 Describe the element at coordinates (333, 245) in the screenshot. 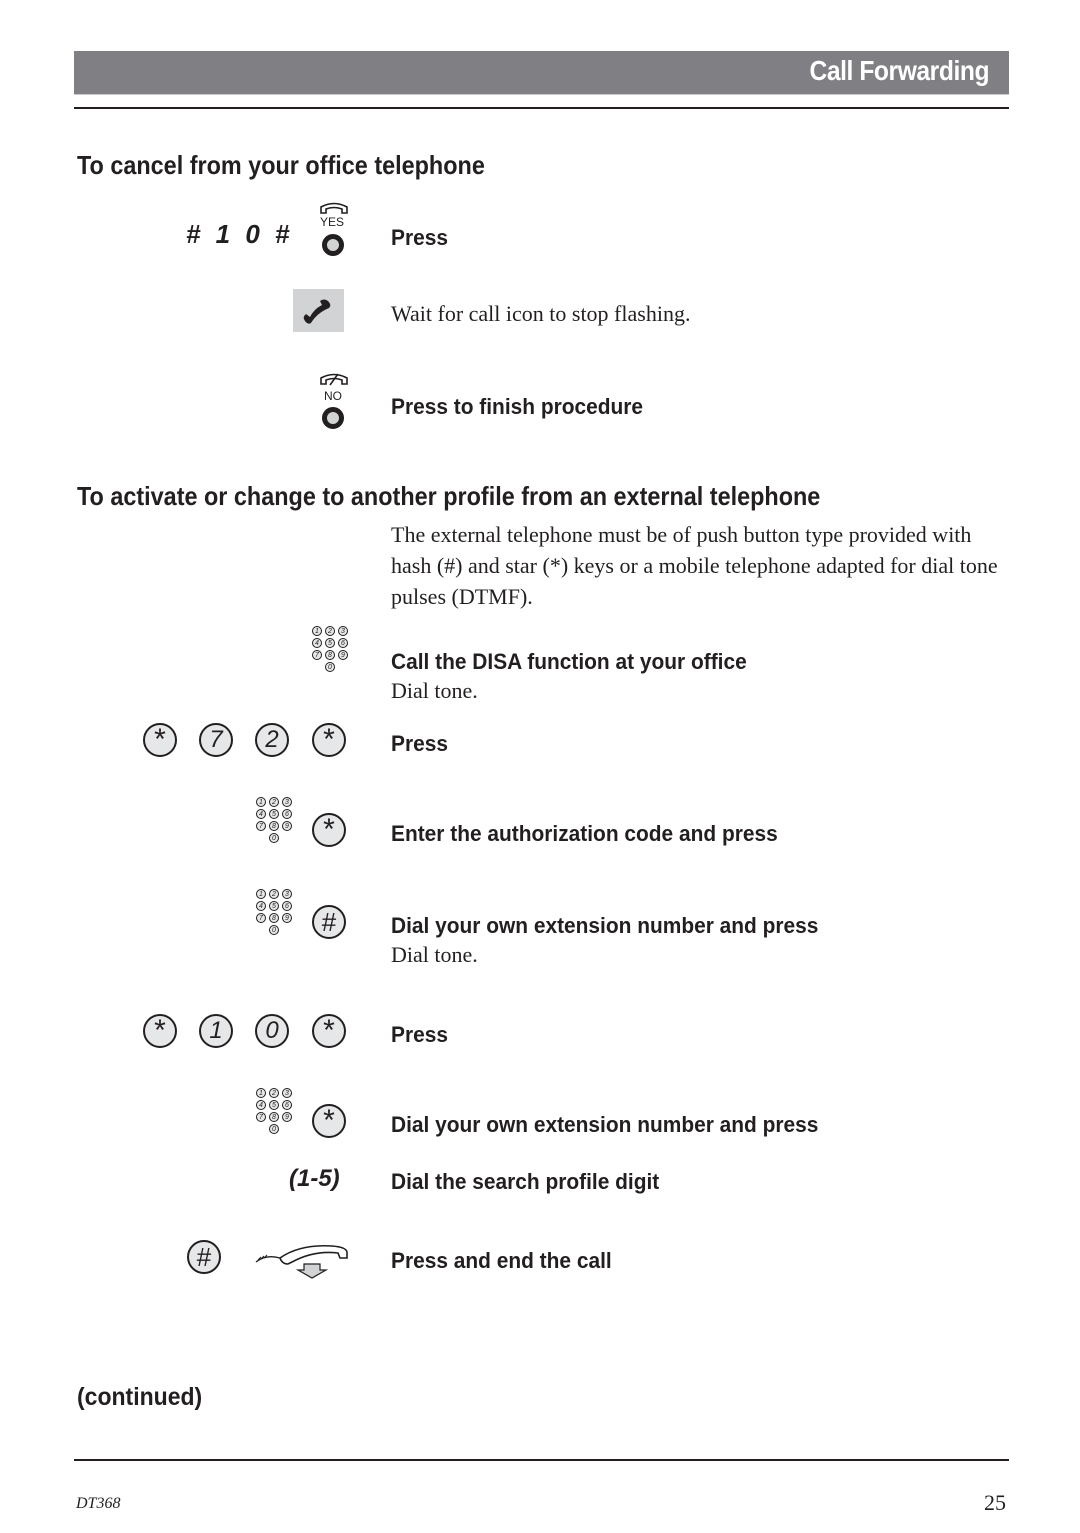

I see `yes-round-button` at that location.